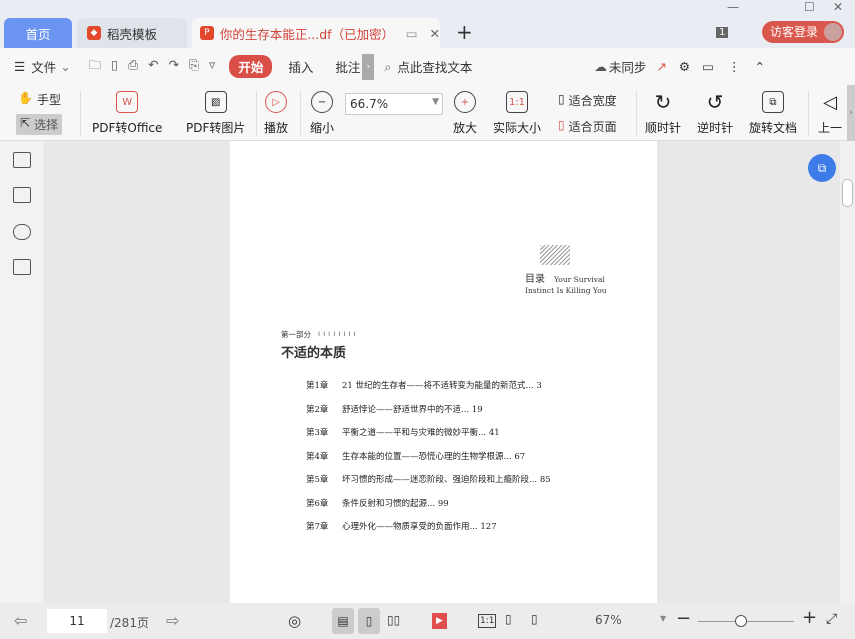 The width and height of the screenshot is (855, 639). Describe the element at coordinates (520, 456) in the screenshot. I see `chapter-page: 67` at that location.